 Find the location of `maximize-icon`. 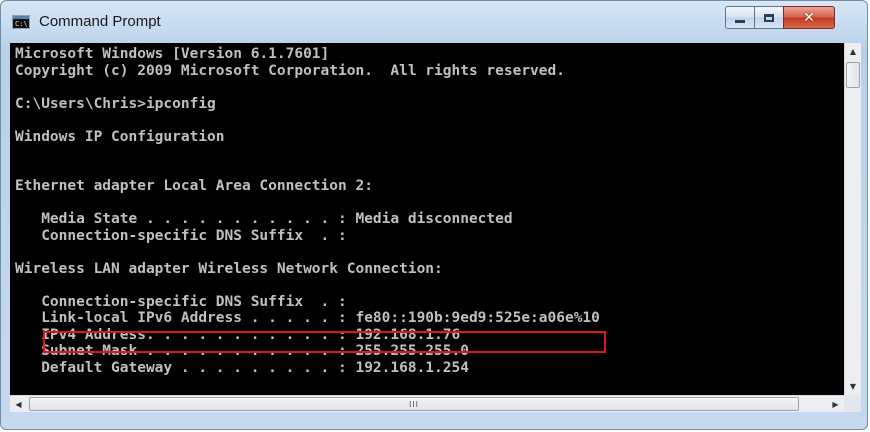

maximize-icon is located at coordinates (769, 17).